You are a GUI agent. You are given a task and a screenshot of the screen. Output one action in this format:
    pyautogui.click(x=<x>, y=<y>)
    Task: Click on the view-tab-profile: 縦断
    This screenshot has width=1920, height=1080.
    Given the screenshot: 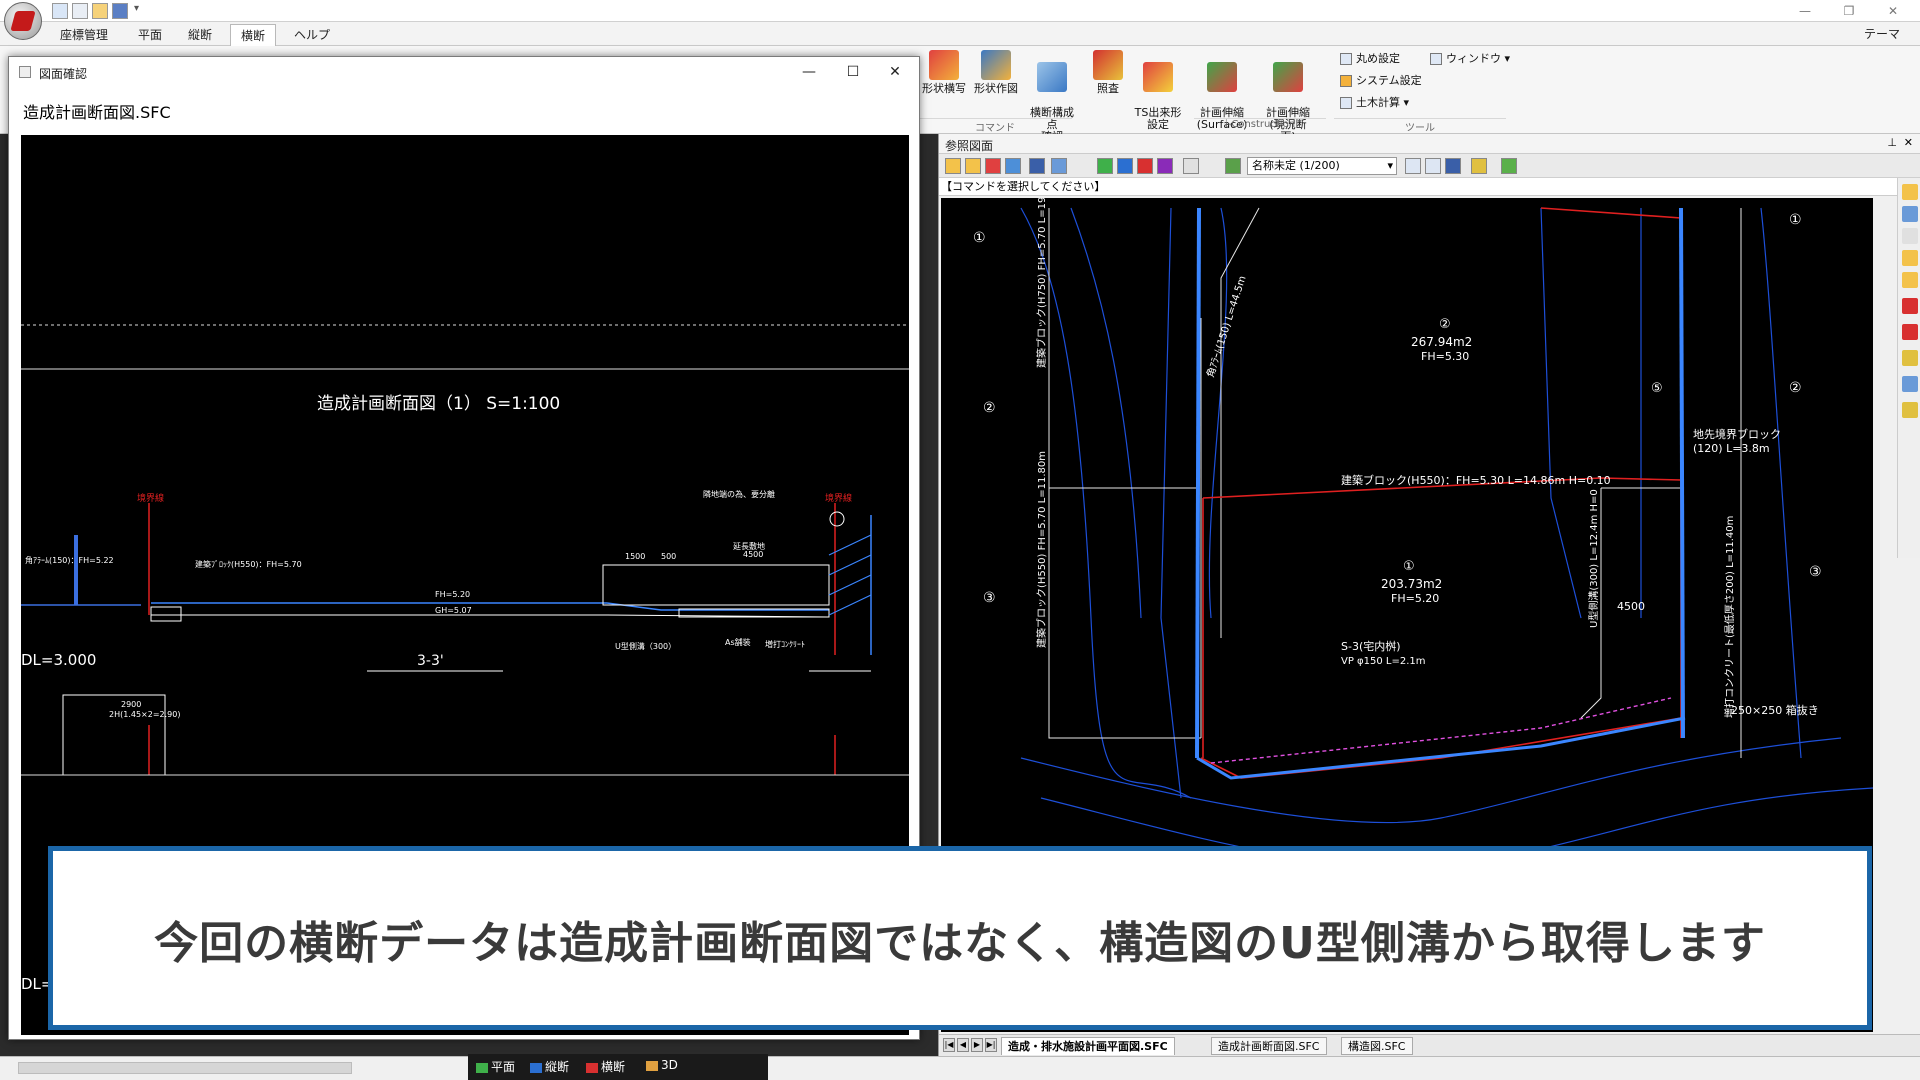 What is the action you would take?
    pyautogui.click(x=549, y=1066)
    